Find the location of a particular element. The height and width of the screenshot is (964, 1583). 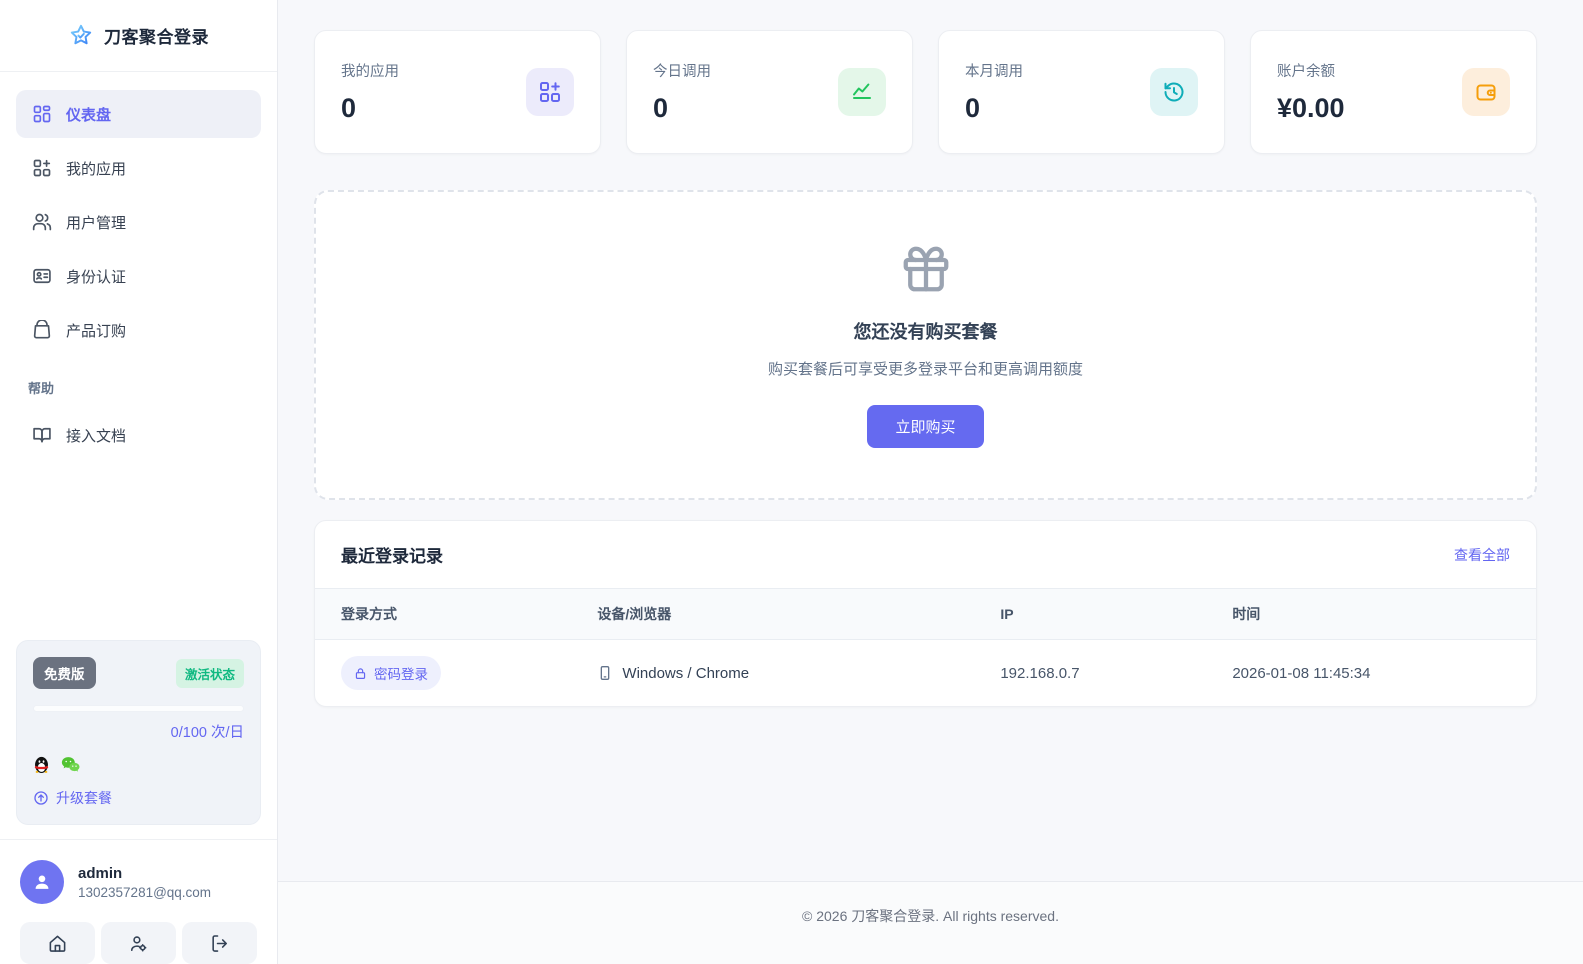

wallet-icon is located at coordinates (1486, 92).